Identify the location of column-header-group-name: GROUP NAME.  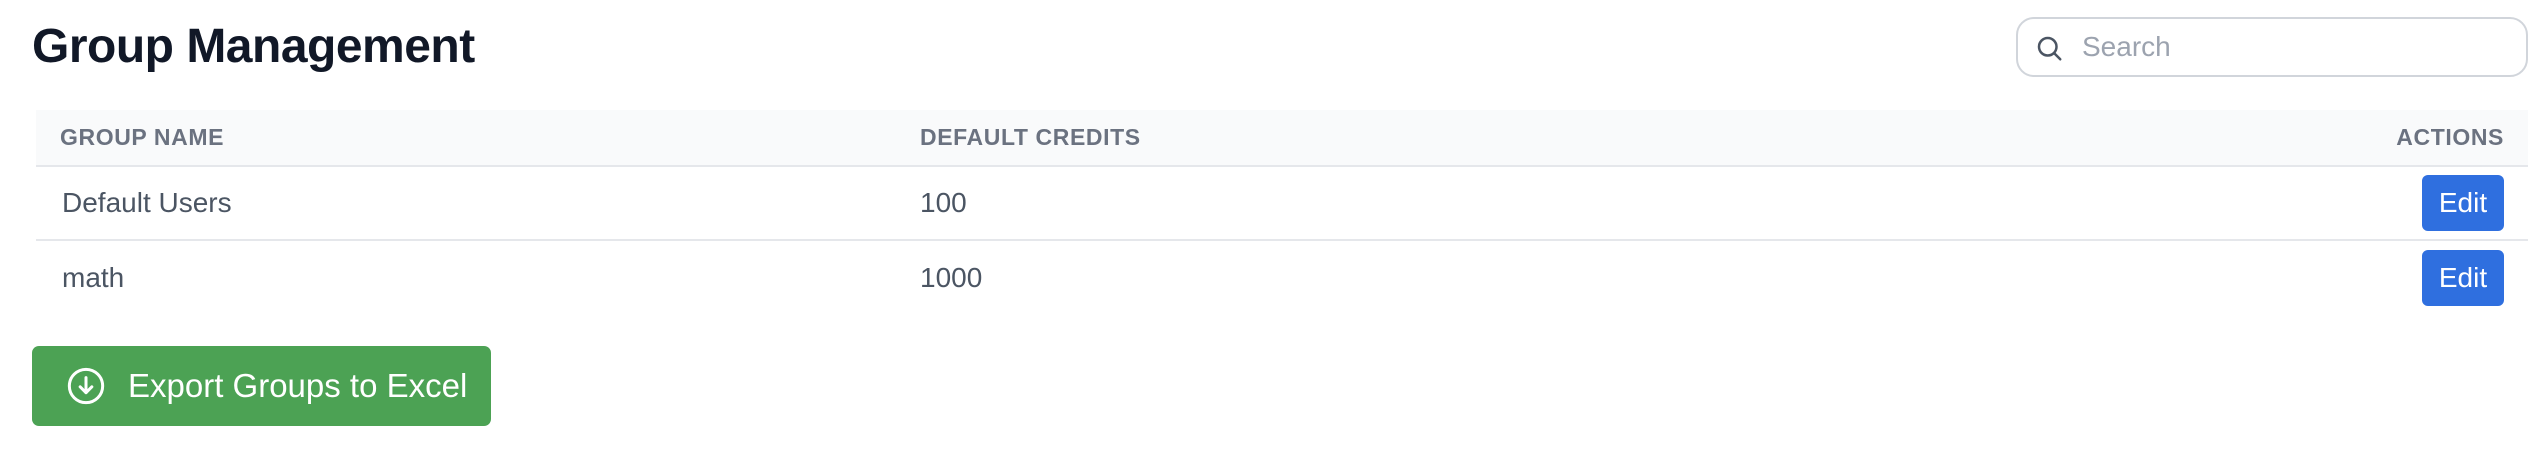
(466, 138).